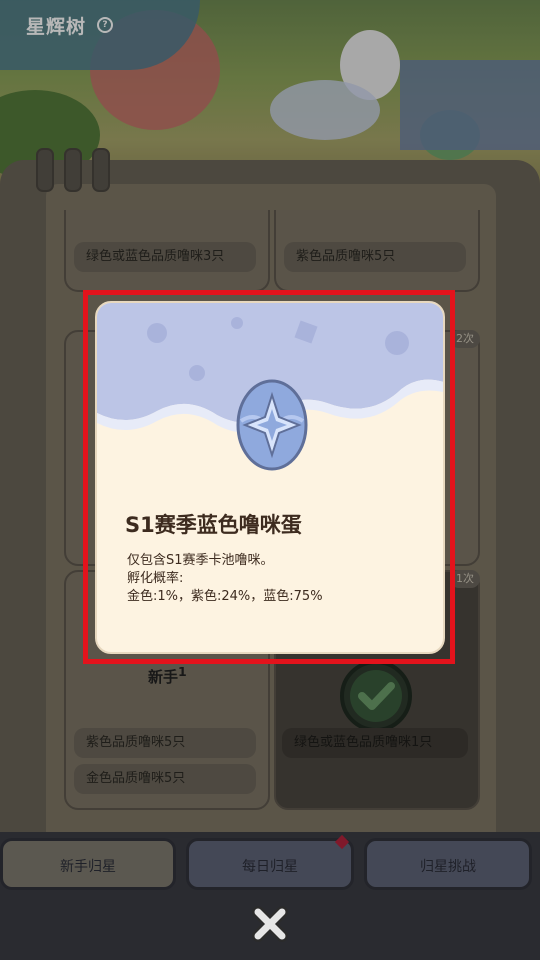 This screenshot has width=540, height=960. Describe the element at coordinates (225, 596) in the screenshot. I see `popup-hatch-rates: 金色:1%，紫色:24%，蓝色:75%` at that location.